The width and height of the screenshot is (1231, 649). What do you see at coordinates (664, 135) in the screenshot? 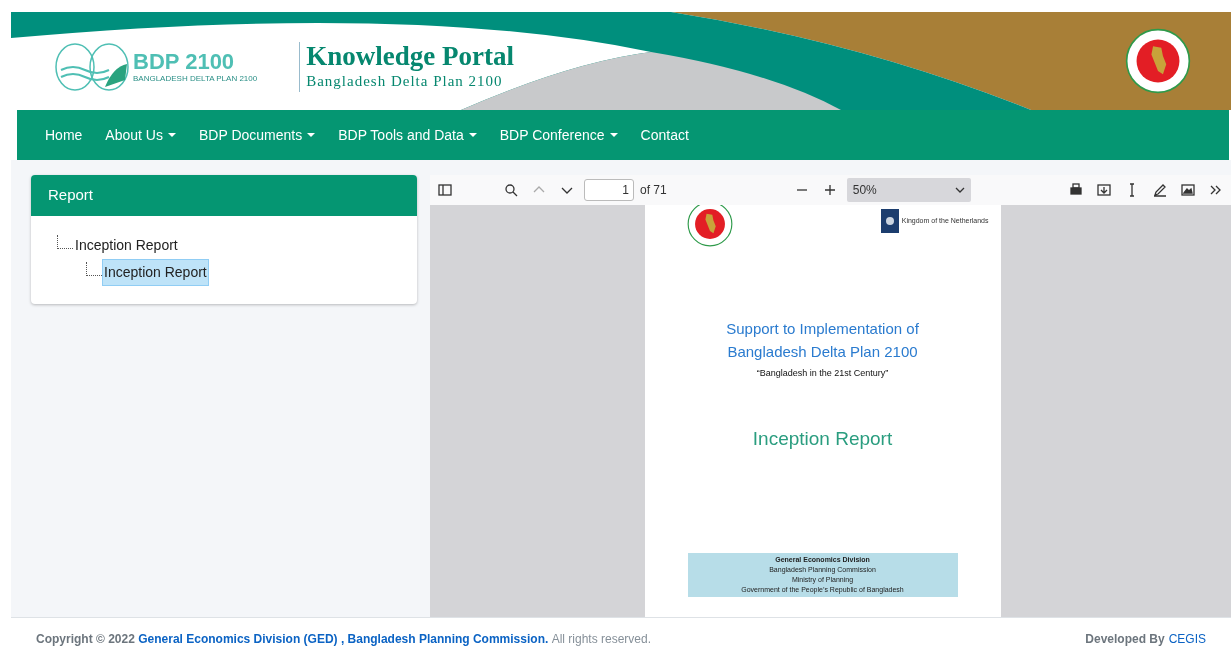
I see `nav-link: Contact` at bounding box center [664, 135].